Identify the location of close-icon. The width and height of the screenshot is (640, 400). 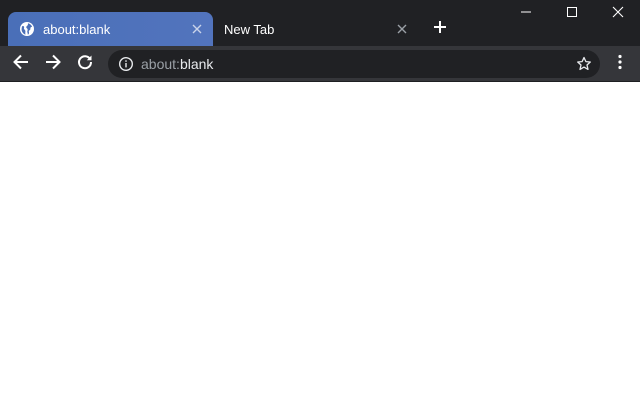
(618, 14).